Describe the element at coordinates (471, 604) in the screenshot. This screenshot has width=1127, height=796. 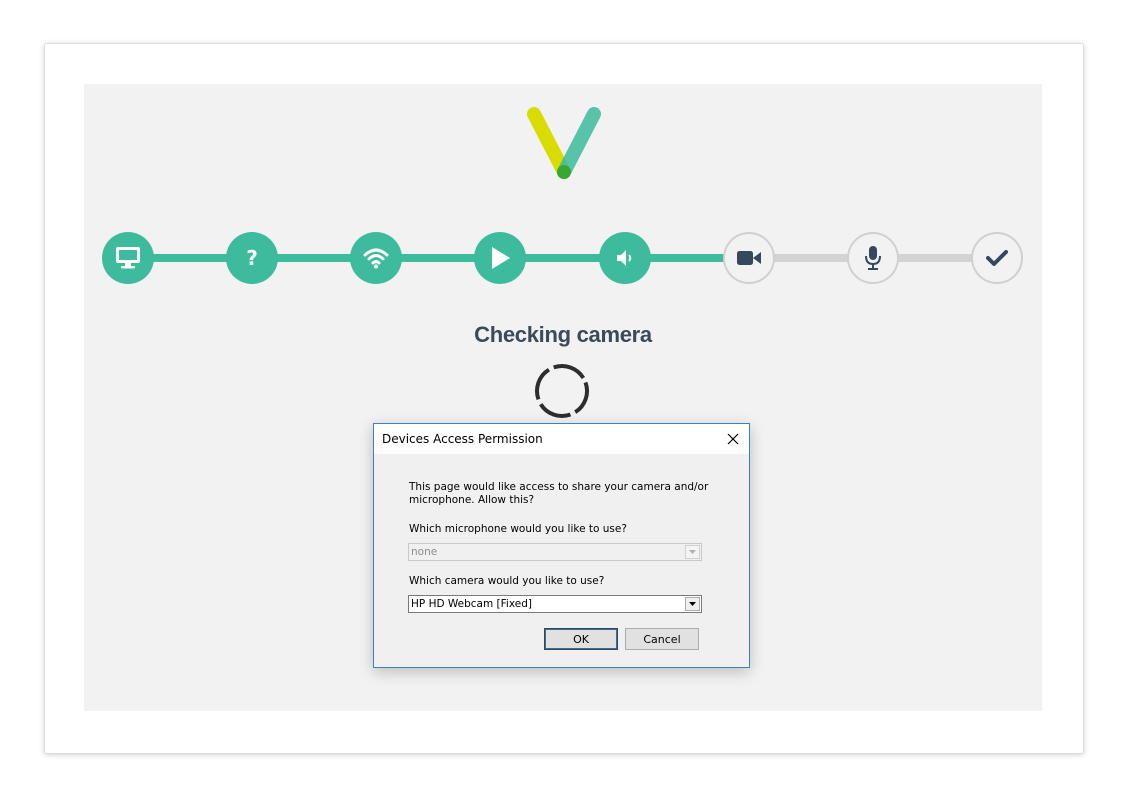
I see `camera-select-value: HP HD Webcam [Fixed]` at that location.